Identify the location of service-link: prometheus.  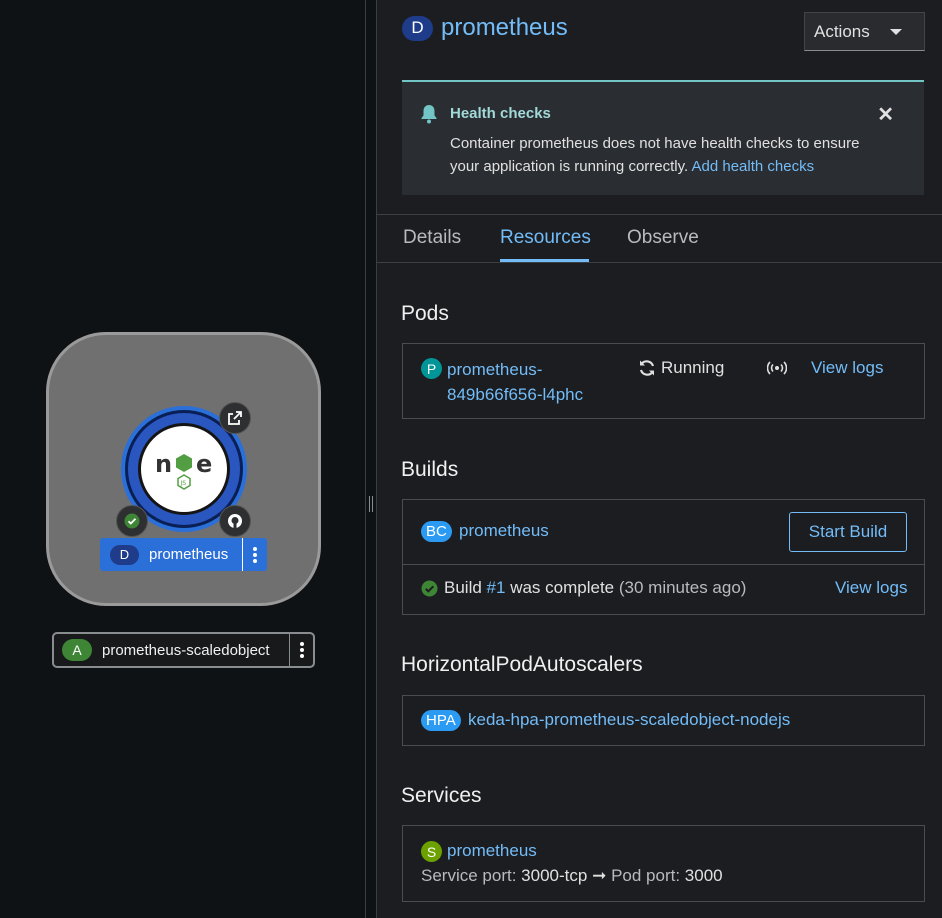
(492, 851).